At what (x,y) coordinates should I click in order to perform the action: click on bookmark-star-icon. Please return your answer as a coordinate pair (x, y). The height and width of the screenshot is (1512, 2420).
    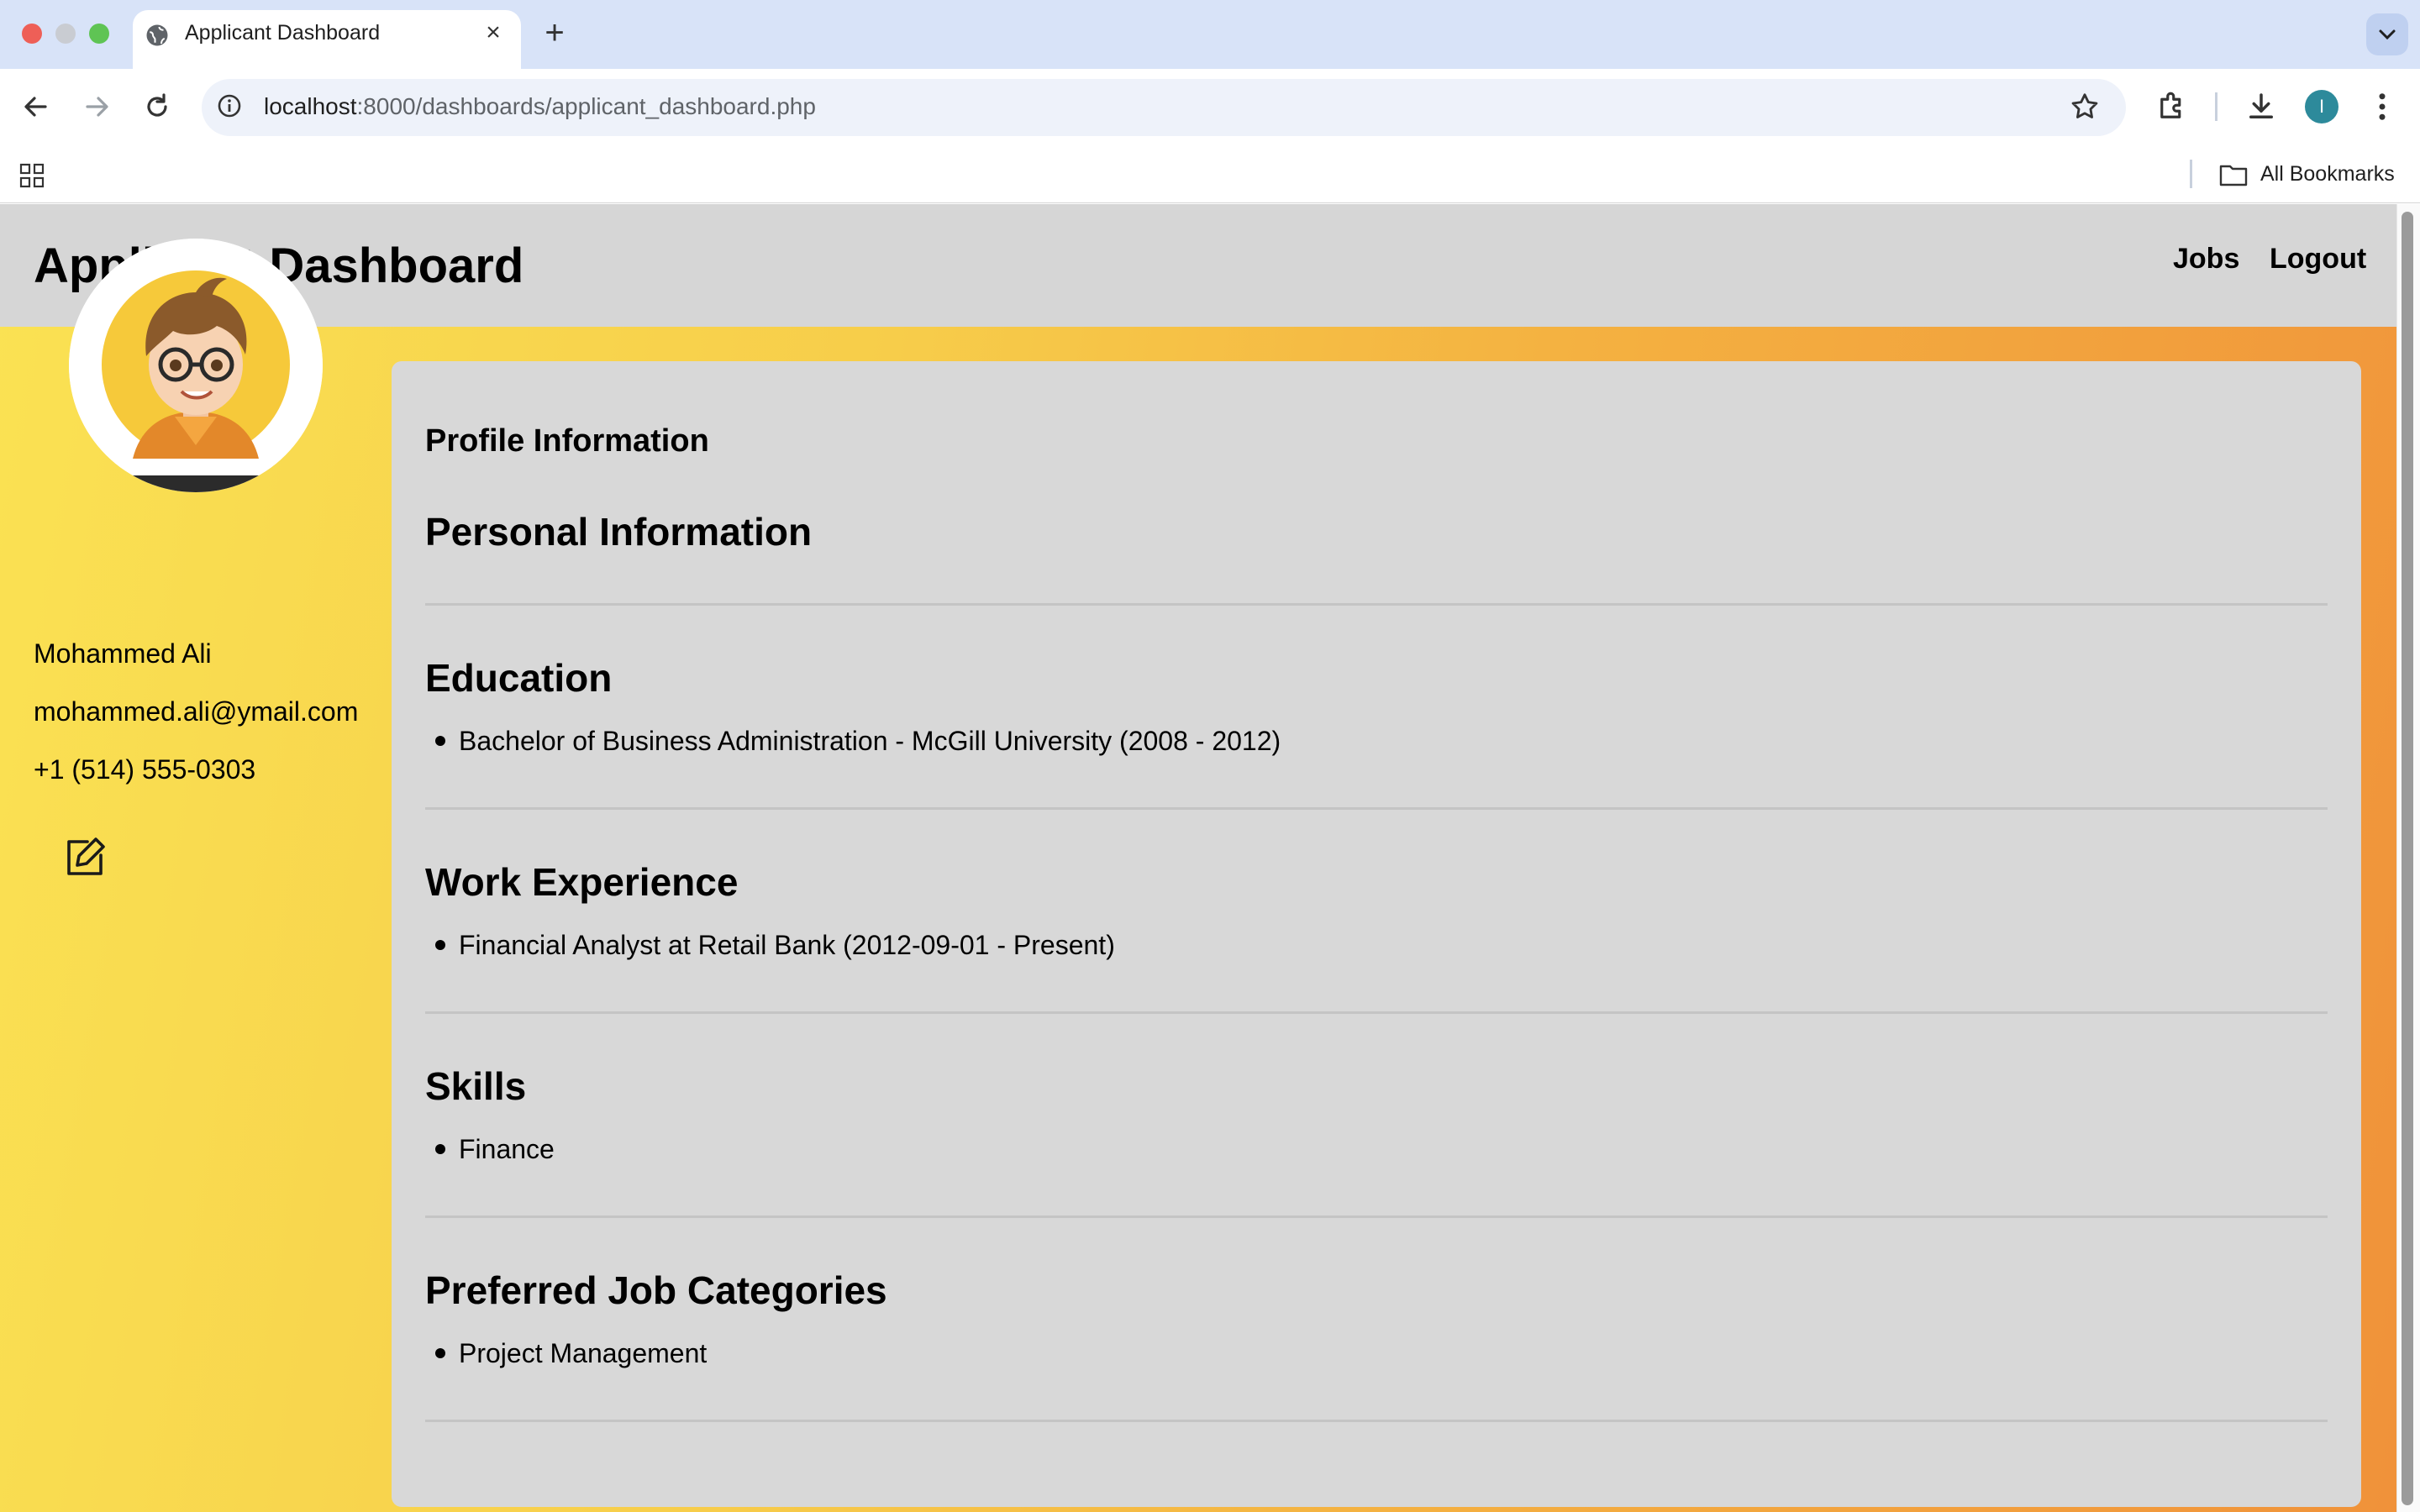
    Looking at the image, I should click on (2085, 107).